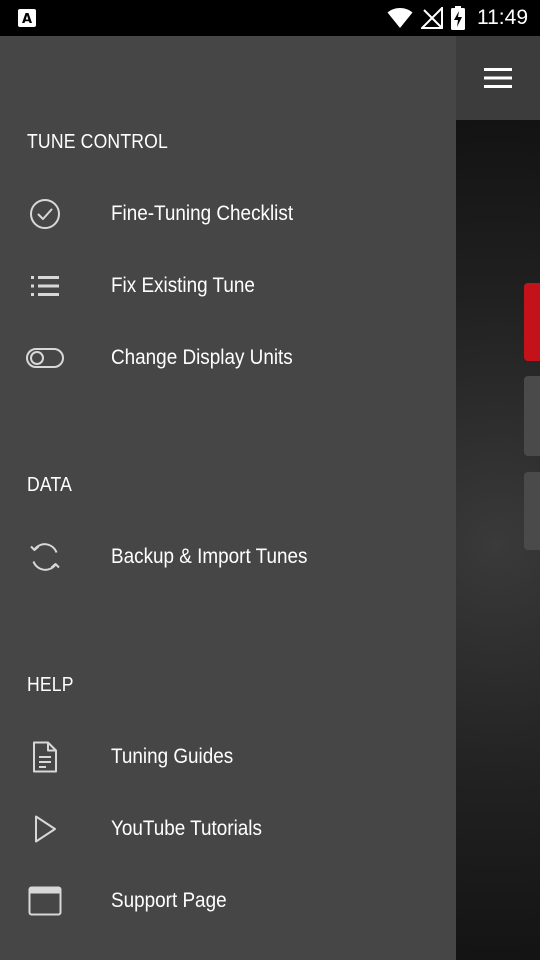  I want to click on menu-item-change-display-units: Change Display Units, so click(228, 358).